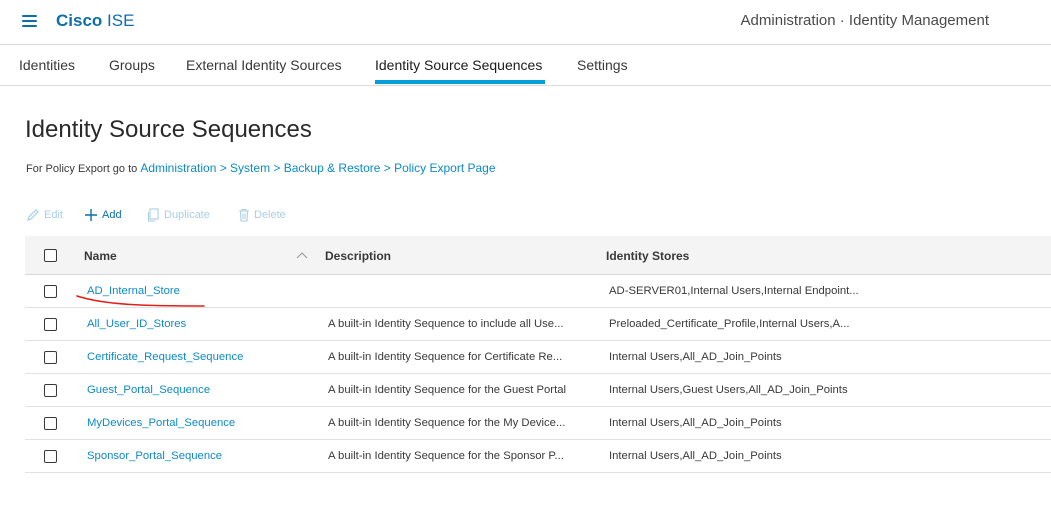 The image size is (1051, 510). What do you see at coordinates (264, 65) in the screenshot?
I see `tab-external-identity-sources: External Identity Sources` at bounding box center [264, 65].